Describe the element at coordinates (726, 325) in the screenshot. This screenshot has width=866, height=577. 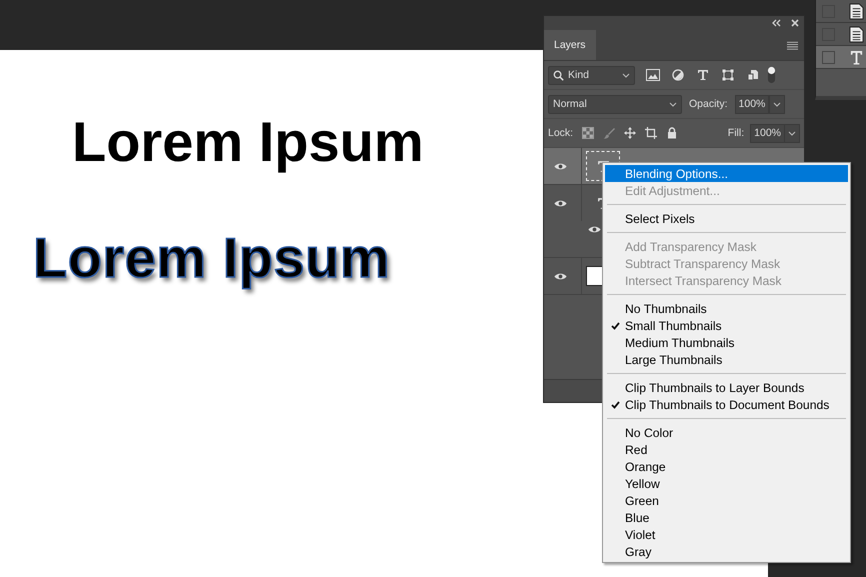
I see `menu-item: Small Thumbnails` at that location.